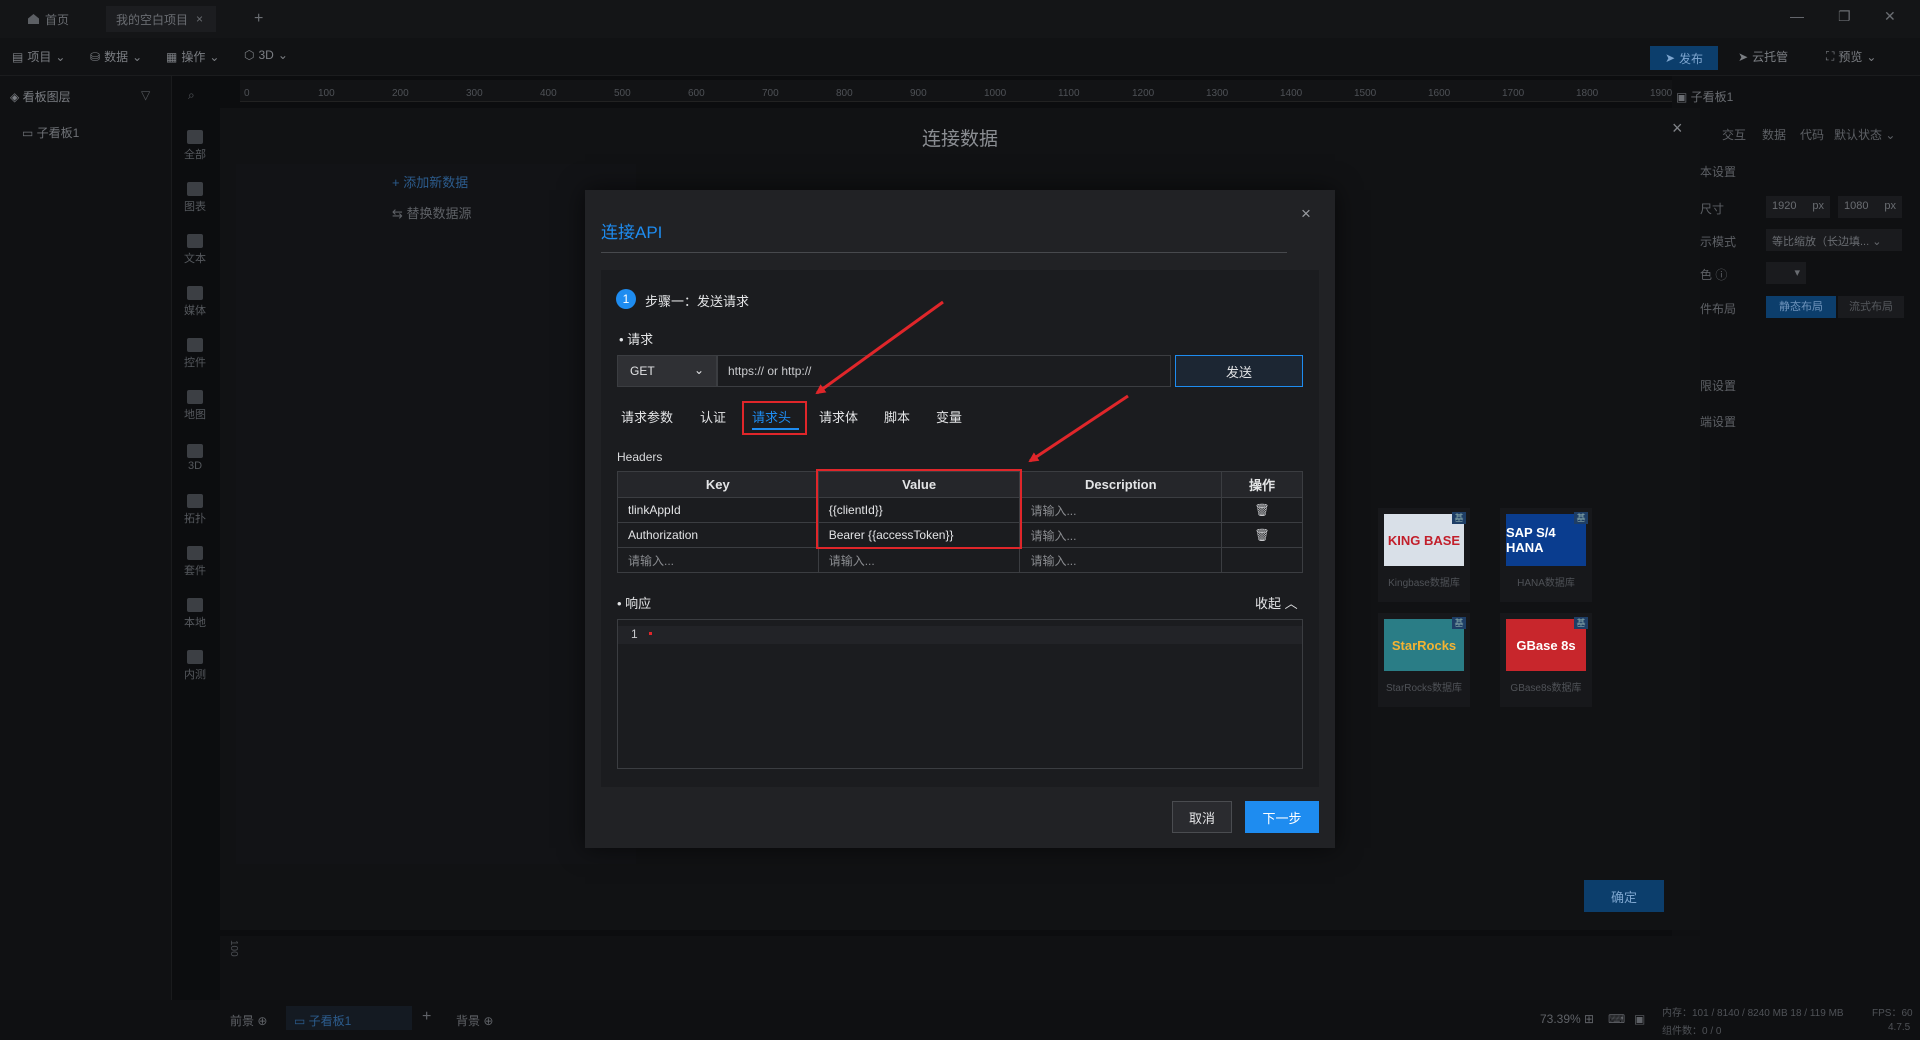 The width and height of the screenshot is (1920, 1040). What do you see at coordinates (195, 562) in the screenshot?
I see `category-item: 套件` at bounding box center [195, 562].